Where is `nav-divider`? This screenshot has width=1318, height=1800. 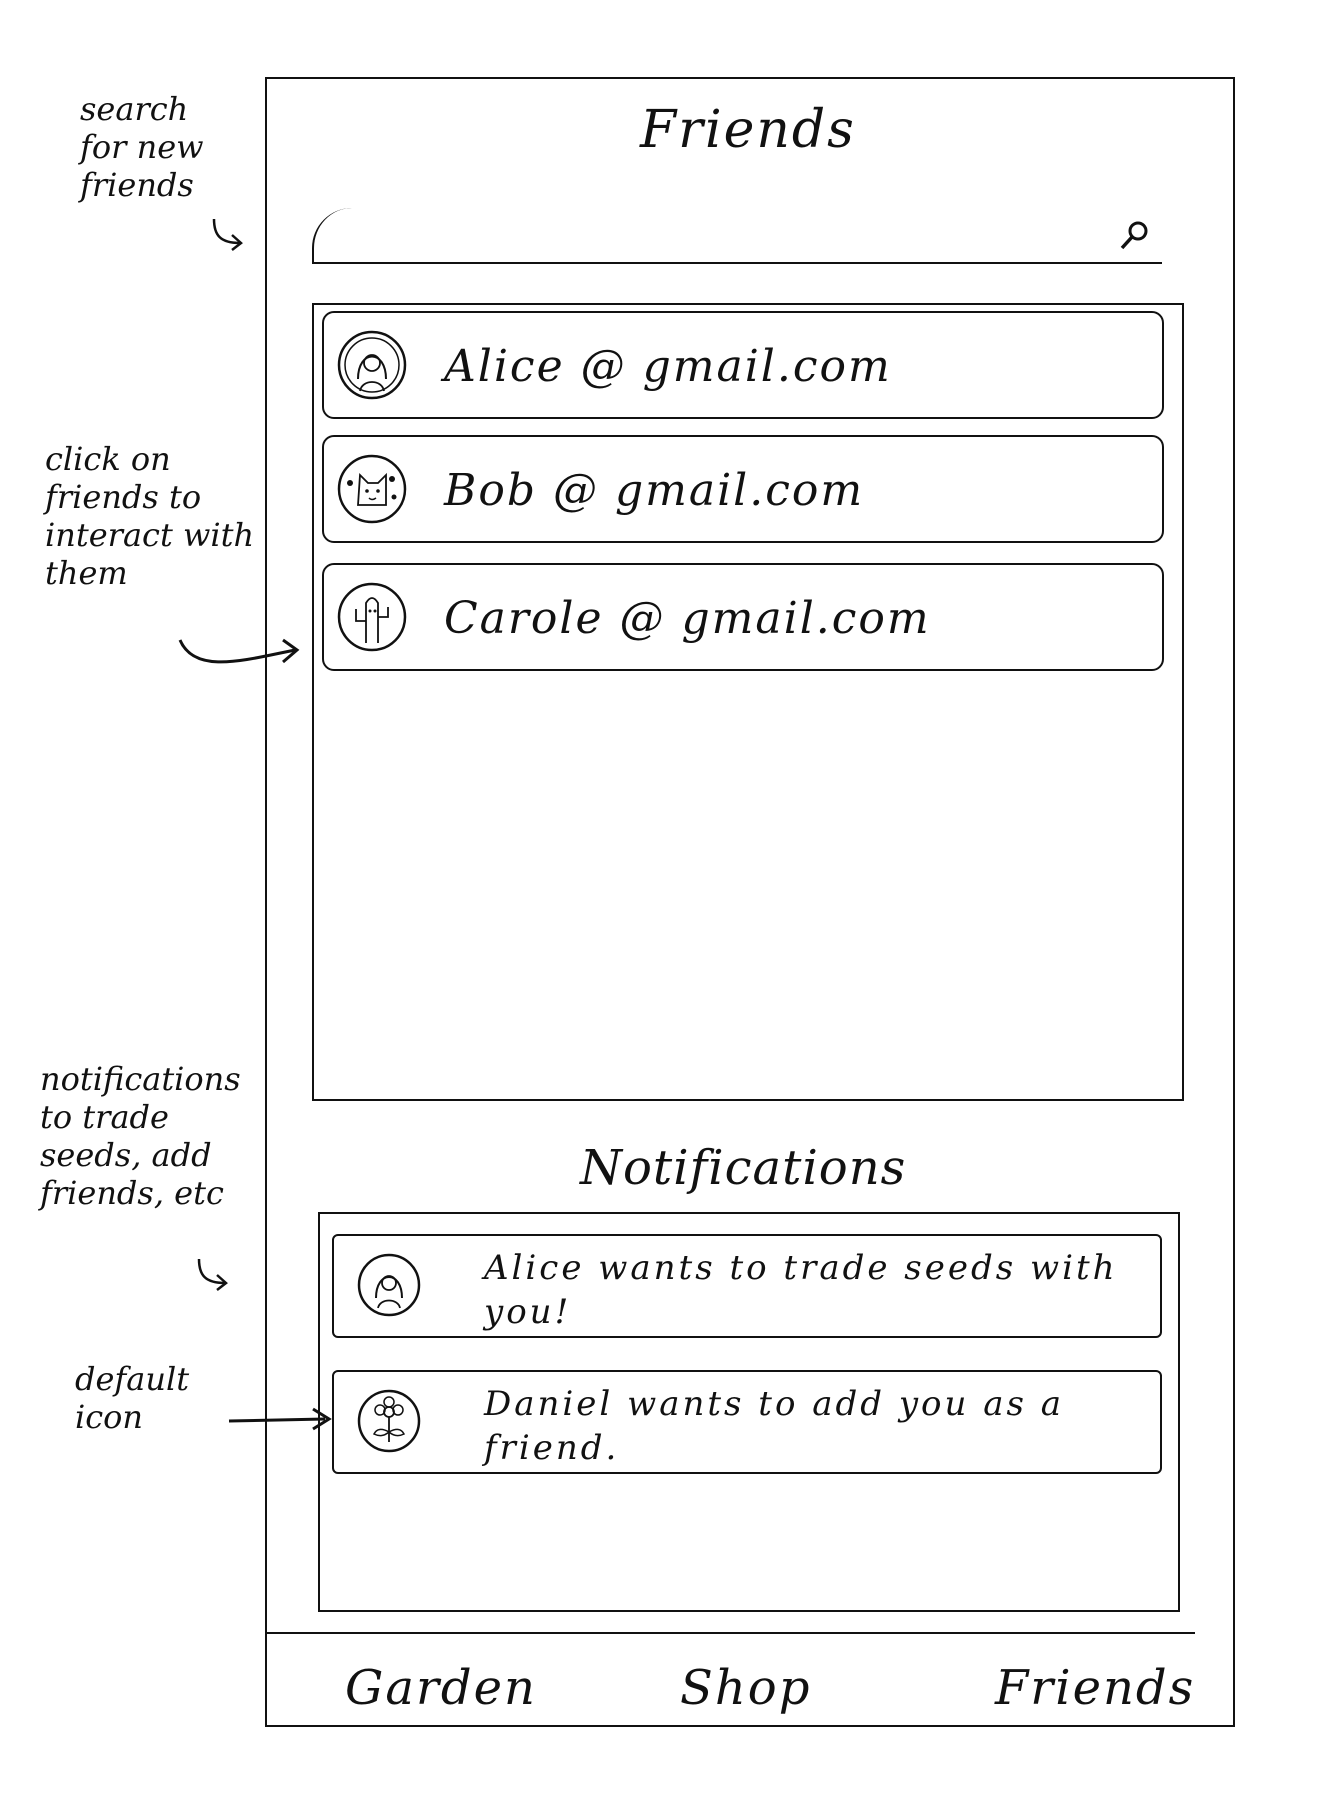
nav-divider is located at coordinates (730, 1633).